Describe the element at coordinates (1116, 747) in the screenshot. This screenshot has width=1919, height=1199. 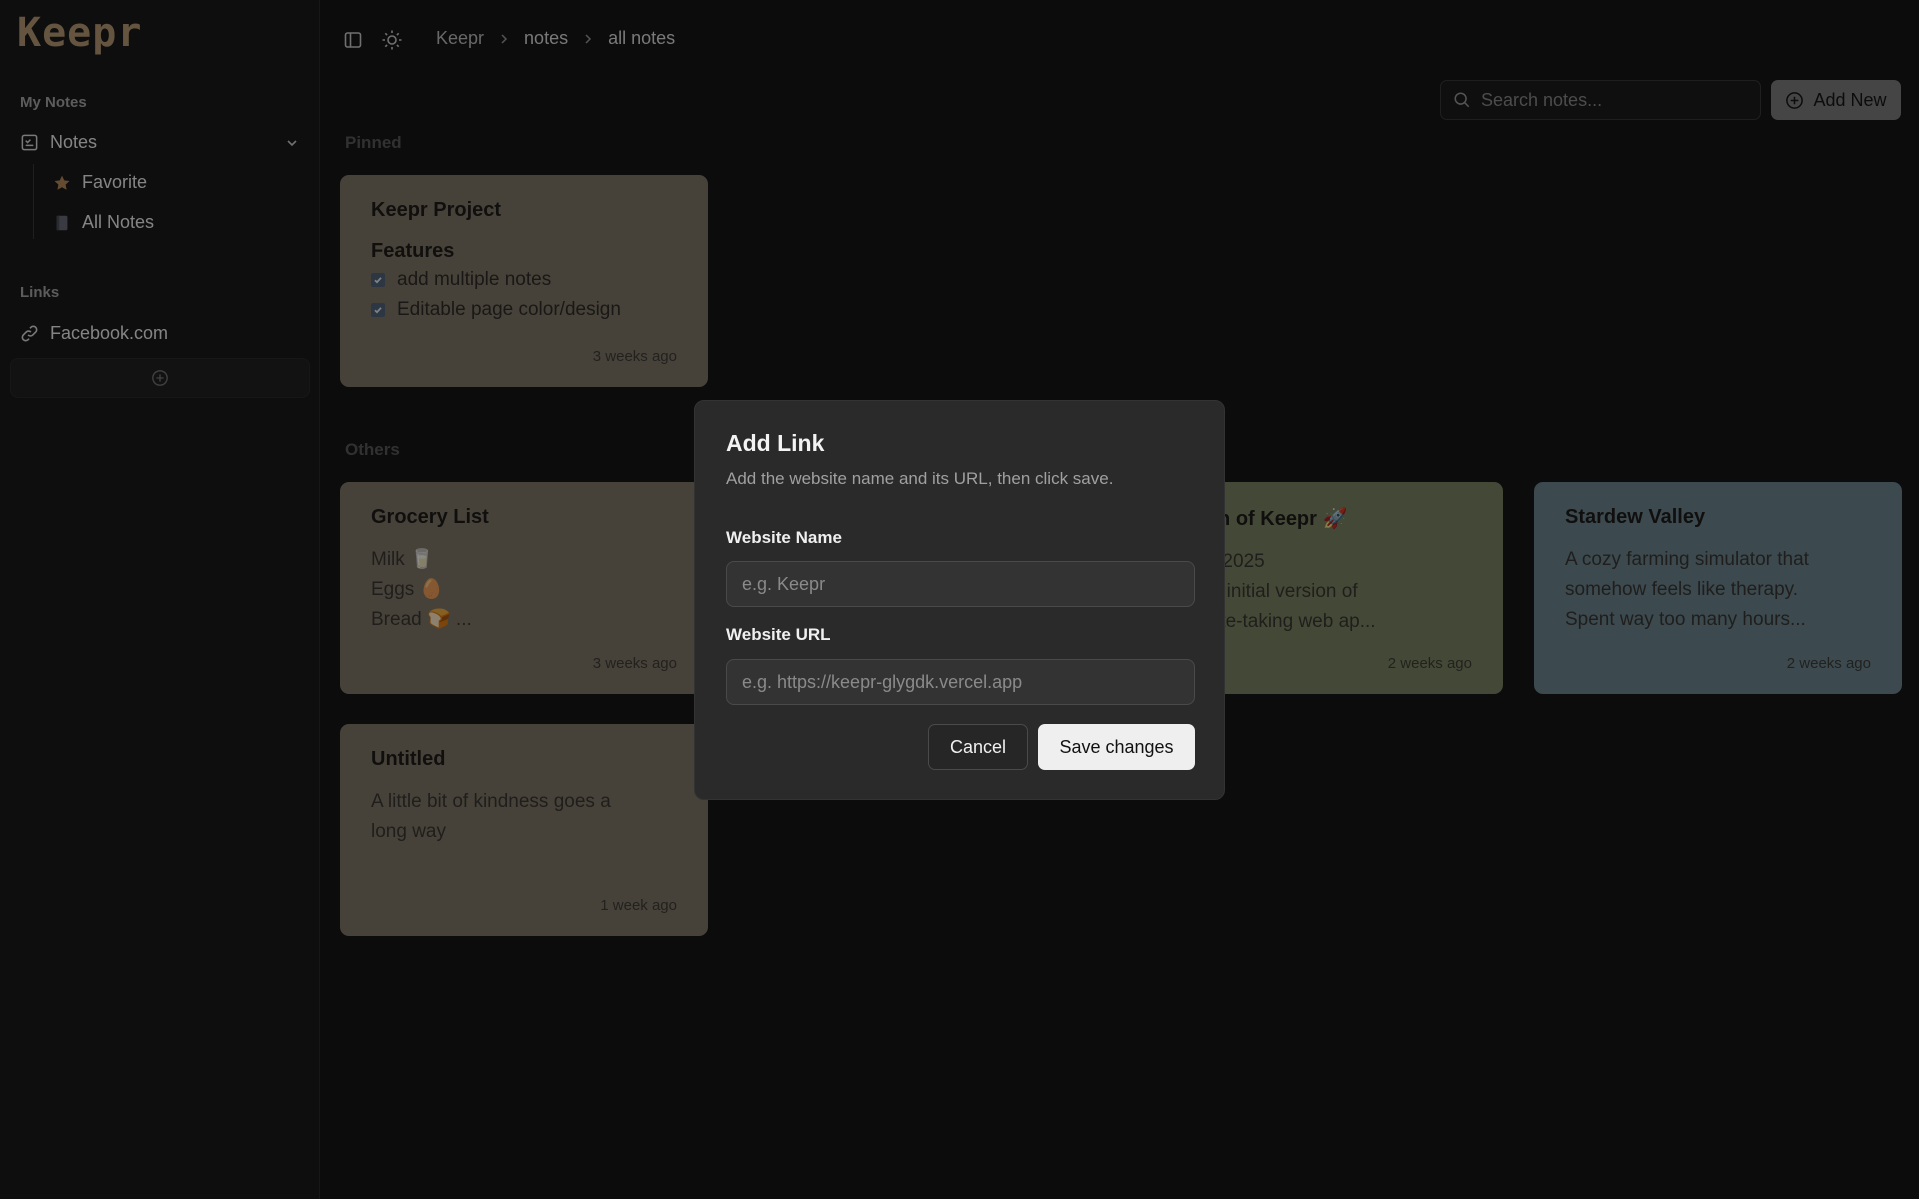
I see `save-changes-button: Save changes` at that location.